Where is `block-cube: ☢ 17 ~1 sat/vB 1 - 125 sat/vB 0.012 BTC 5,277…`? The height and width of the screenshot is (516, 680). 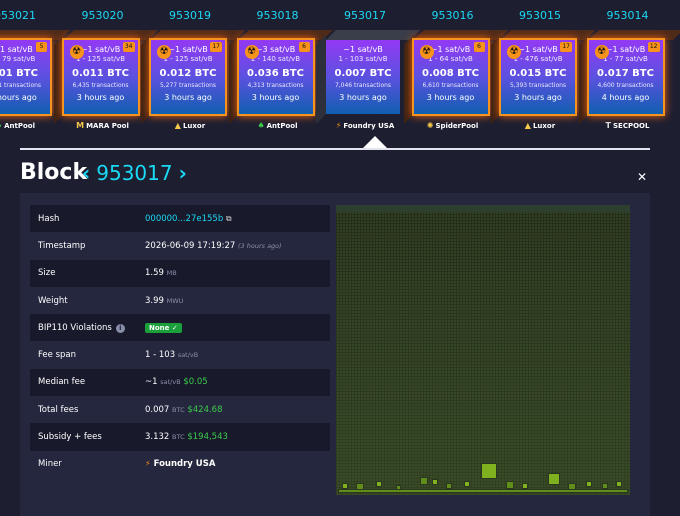
block-cube: ☢ 17 ~1 sat/vB 1 - 125 sat/vB 0.012 BTC 5,277… is located at coordinates (193, 77).